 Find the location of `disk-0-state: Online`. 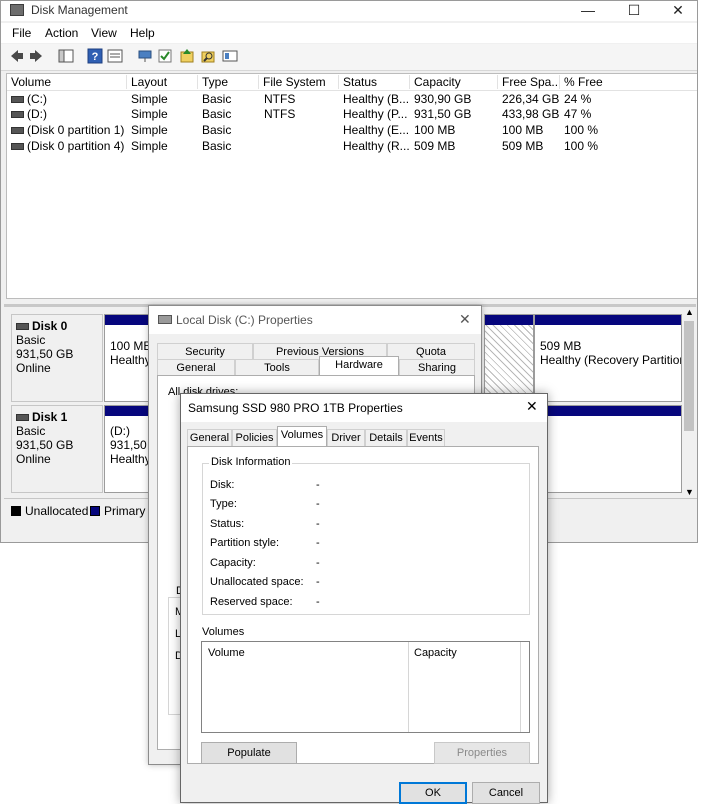

disk-0-state: Online is located at coordinates (33, 368).